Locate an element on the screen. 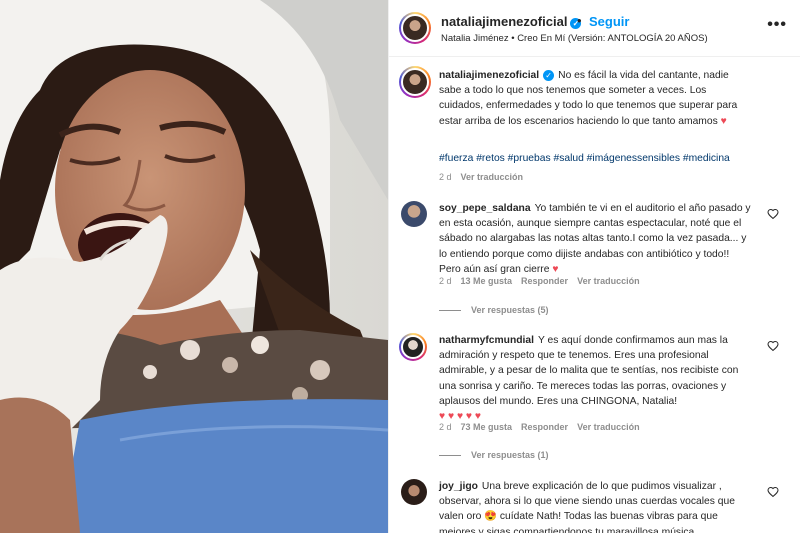 This screenshot has height=533, width=800. comment-likes: 73 Me gusta is located at coordinates (487, 427).